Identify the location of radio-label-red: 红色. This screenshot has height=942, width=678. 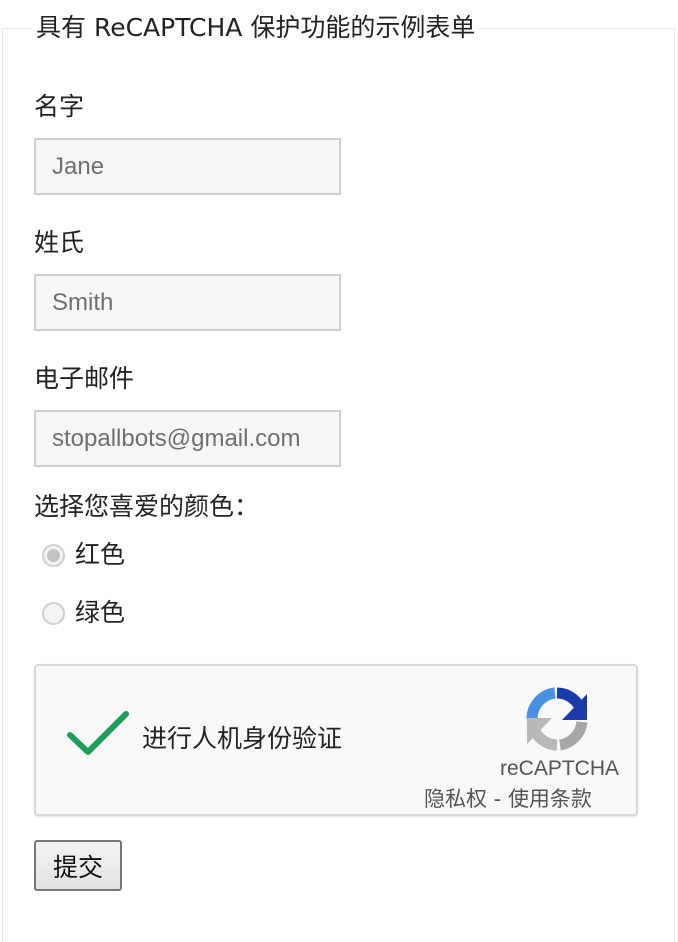
(100, 554).